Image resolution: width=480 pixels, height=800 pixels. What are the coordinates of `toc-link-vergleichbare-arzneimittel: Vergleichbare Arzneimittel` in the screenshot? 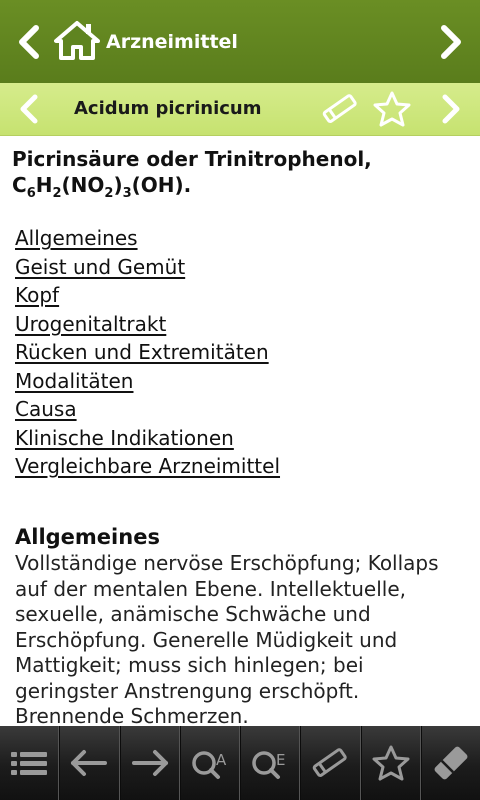 It's located at (147, 466).